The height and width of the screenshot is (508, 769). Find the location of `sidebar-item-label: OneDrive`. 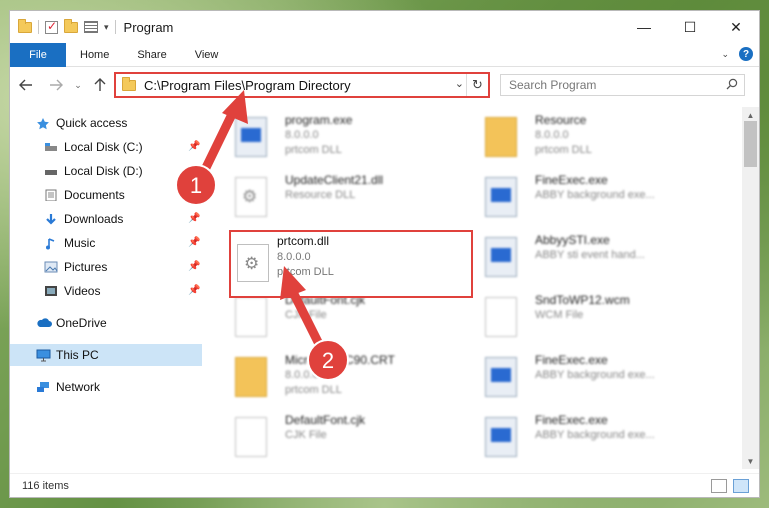

sidebar-item-label: OneDrive is located at coordinates (81, 323).